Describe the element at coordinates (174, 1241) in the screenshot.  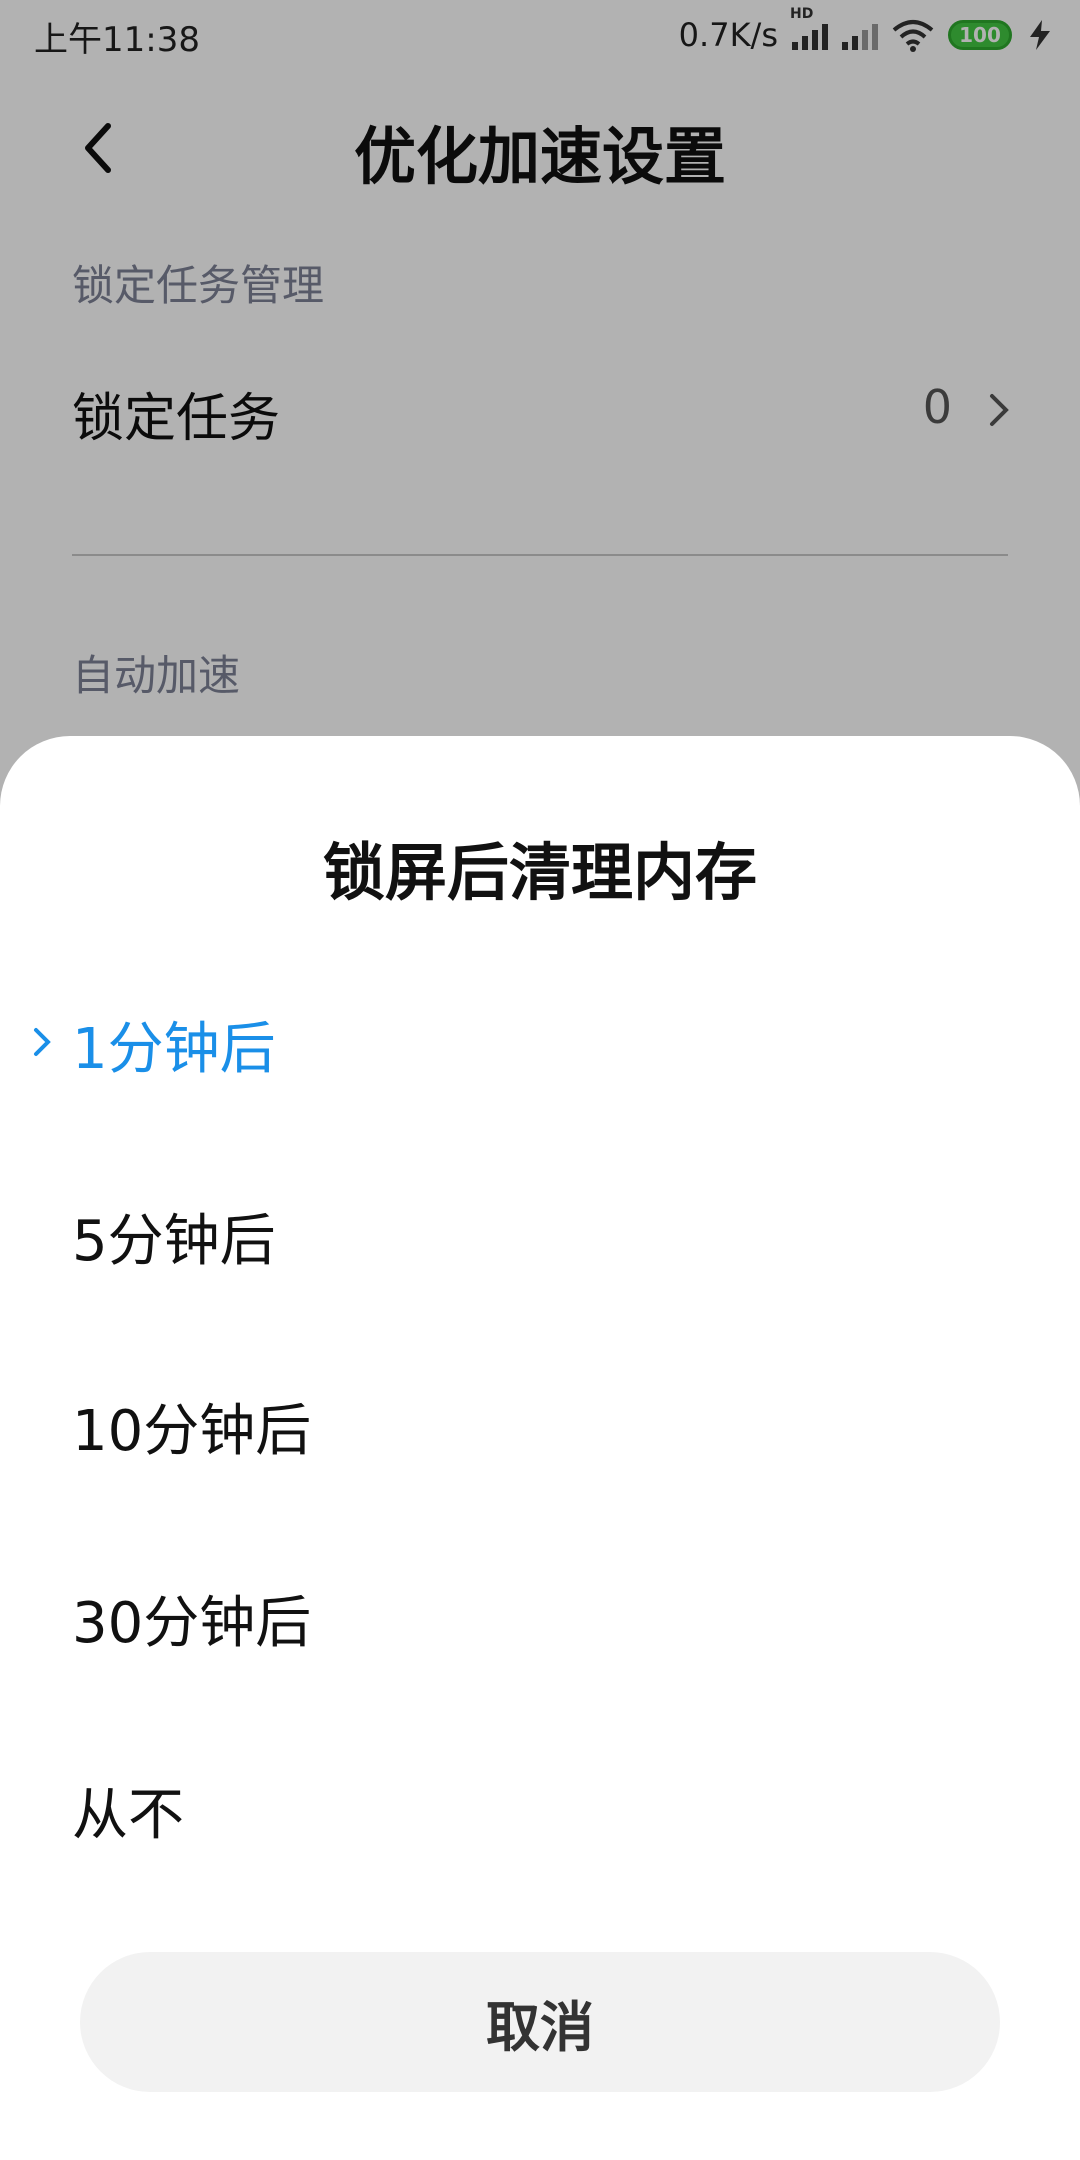
I see `option-label: 5分钟后` at that location.